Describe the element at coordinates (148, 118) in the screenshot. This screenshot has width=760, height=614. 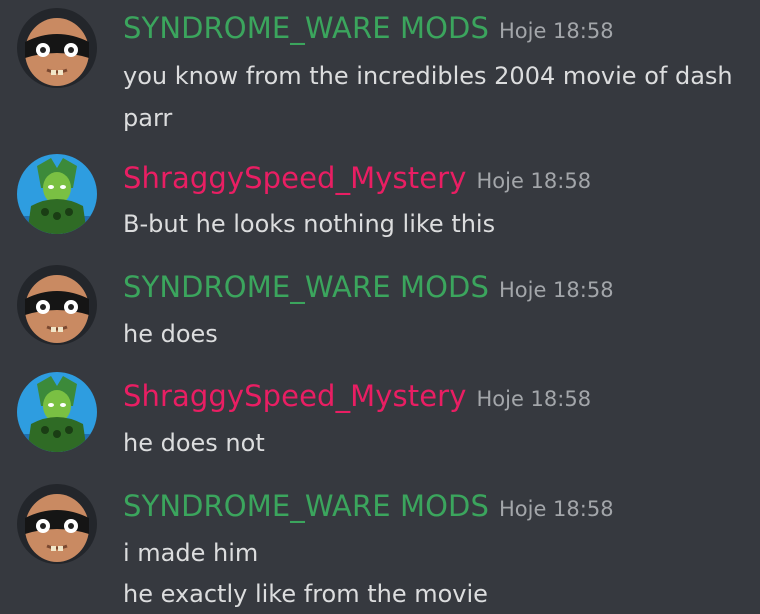
I see `message-text: parr` at that location.